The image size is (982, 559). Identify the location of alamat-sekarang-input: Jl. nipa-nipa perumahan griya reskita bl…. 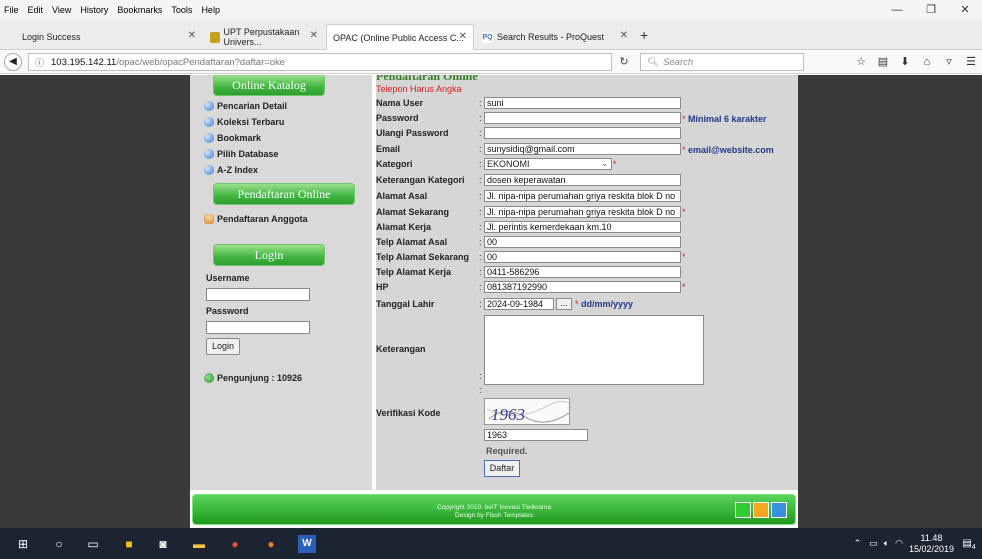
(582, 212).